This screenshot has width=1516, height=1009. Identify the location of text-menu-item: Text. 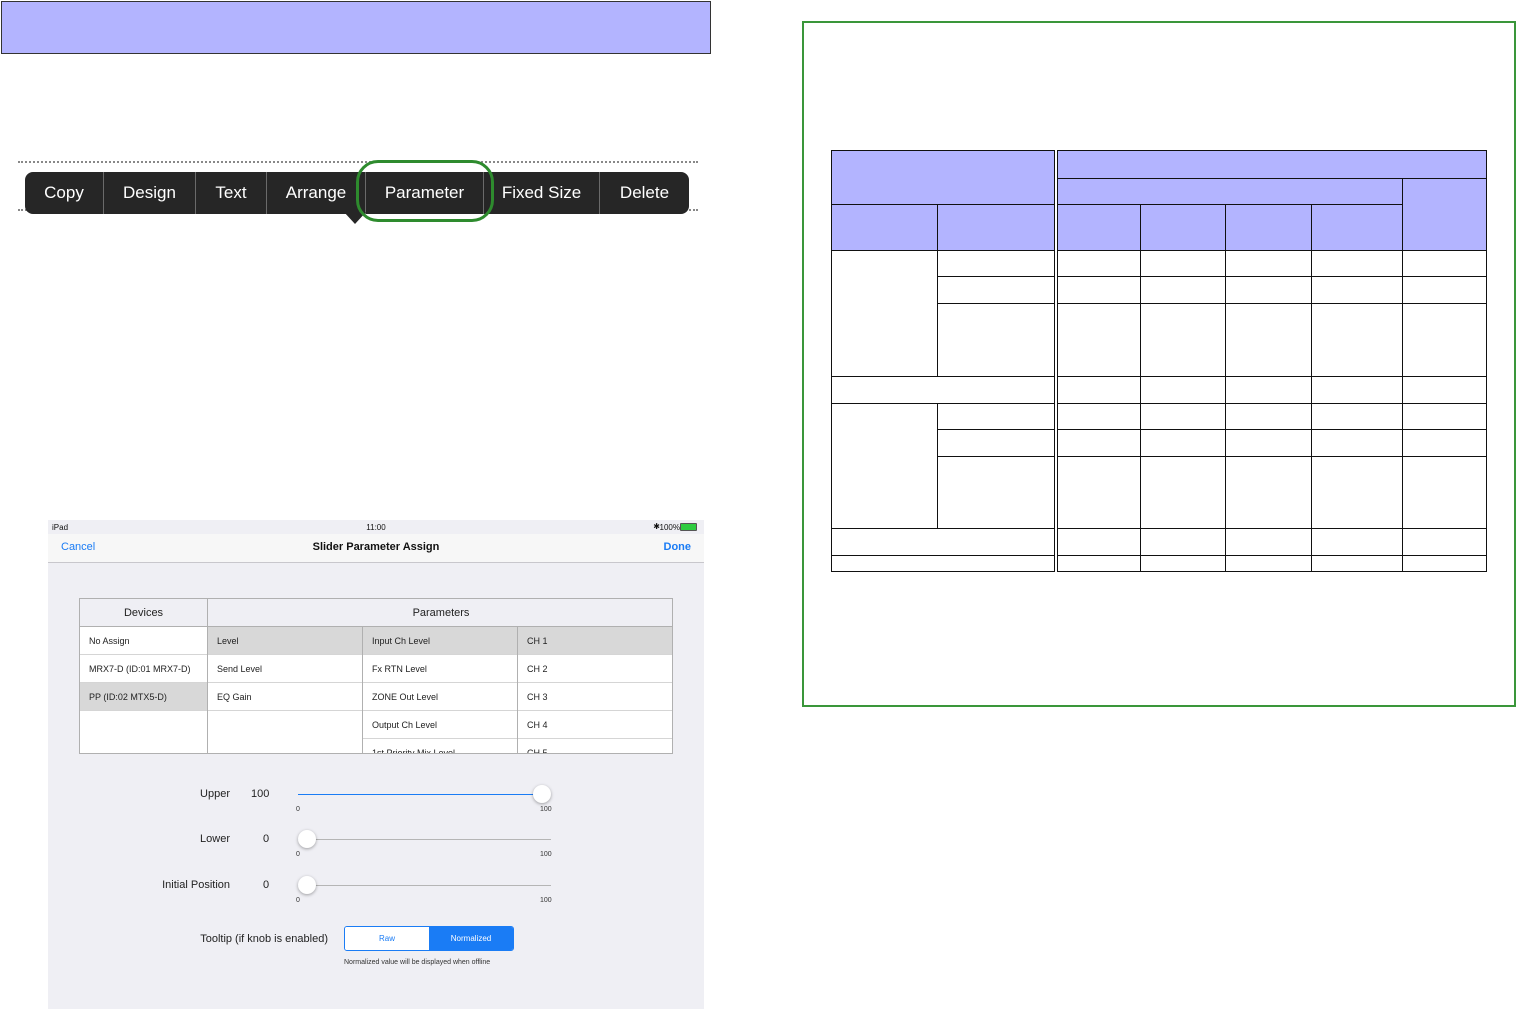
(231, 193).